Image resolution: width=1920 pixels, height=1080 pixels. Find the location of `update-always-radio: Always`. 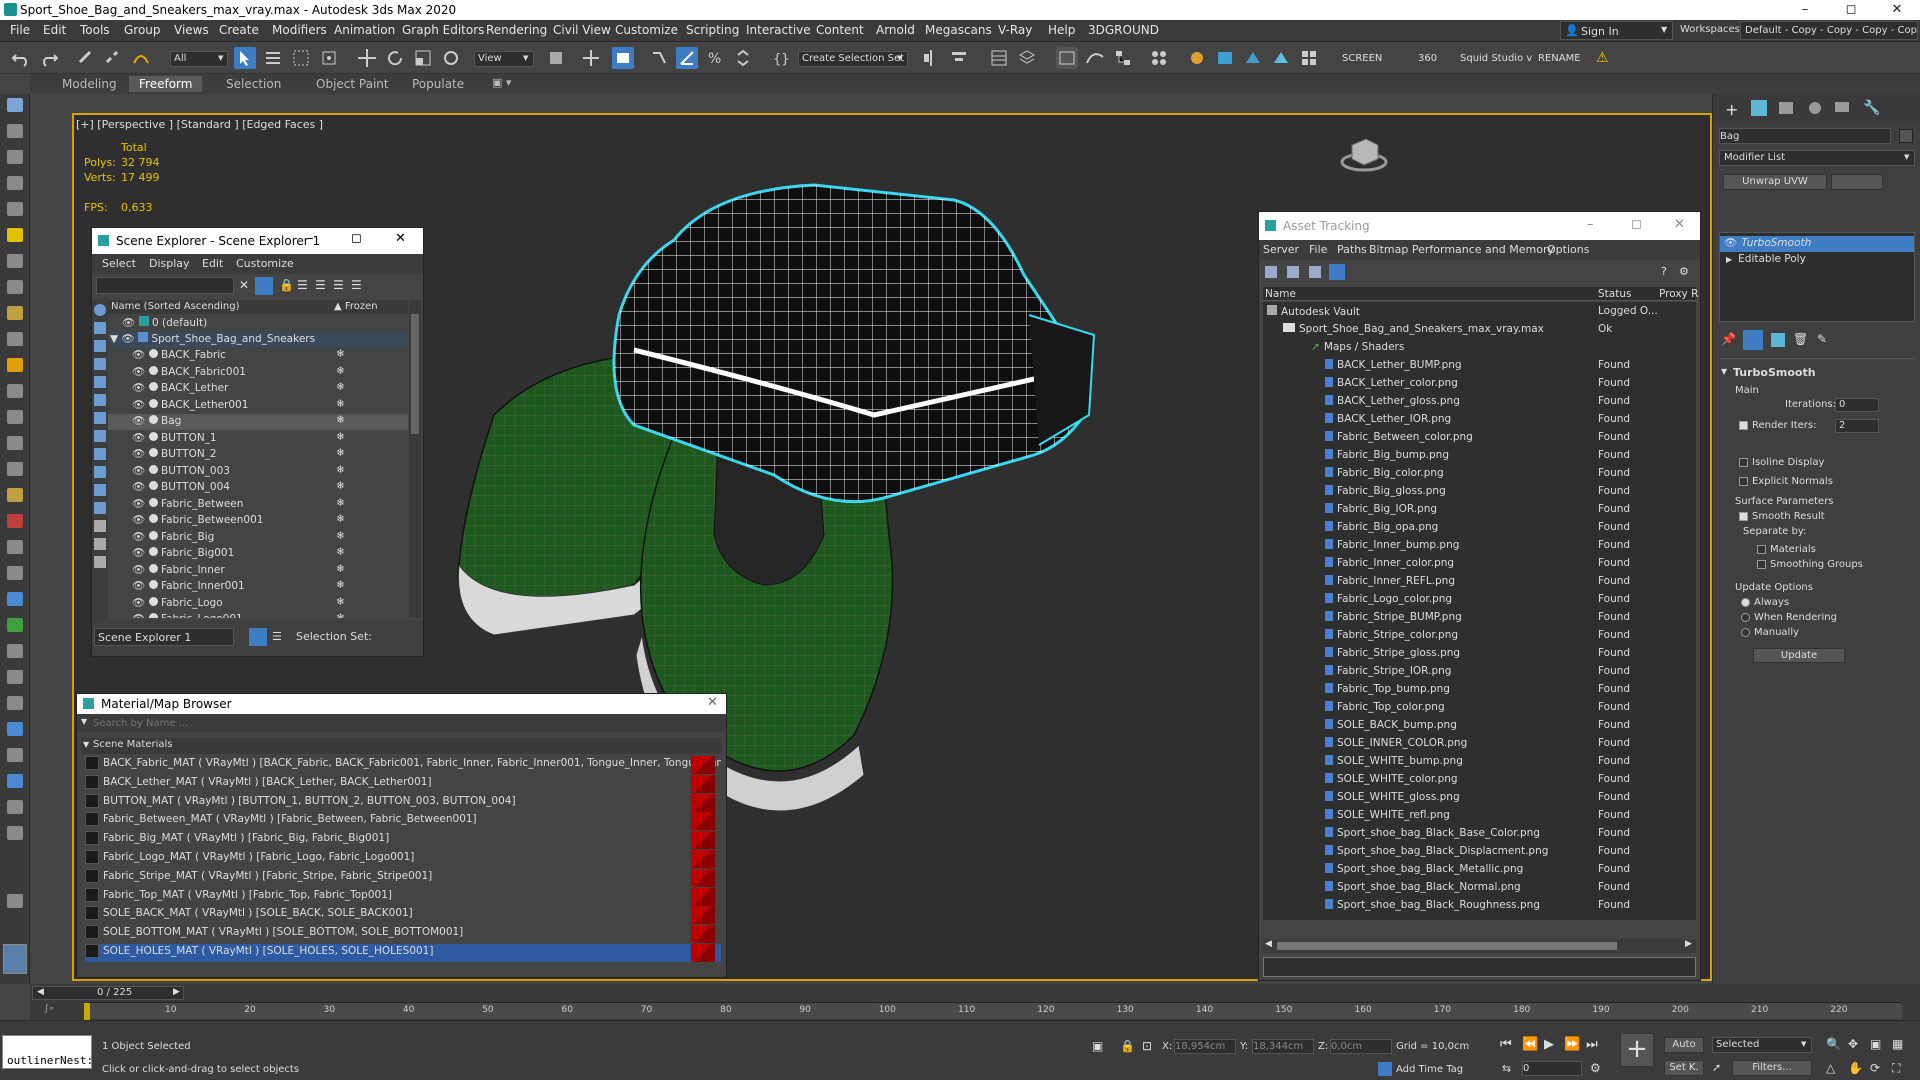

update-always-radio: Always is located at coordinates (1765, 602).